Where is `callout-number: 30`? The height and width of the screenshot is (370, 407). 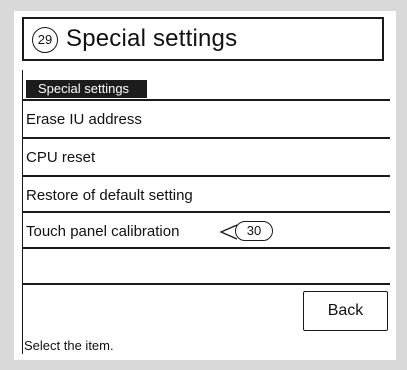 callout-number: 30 is located at coordinates (254, 231).